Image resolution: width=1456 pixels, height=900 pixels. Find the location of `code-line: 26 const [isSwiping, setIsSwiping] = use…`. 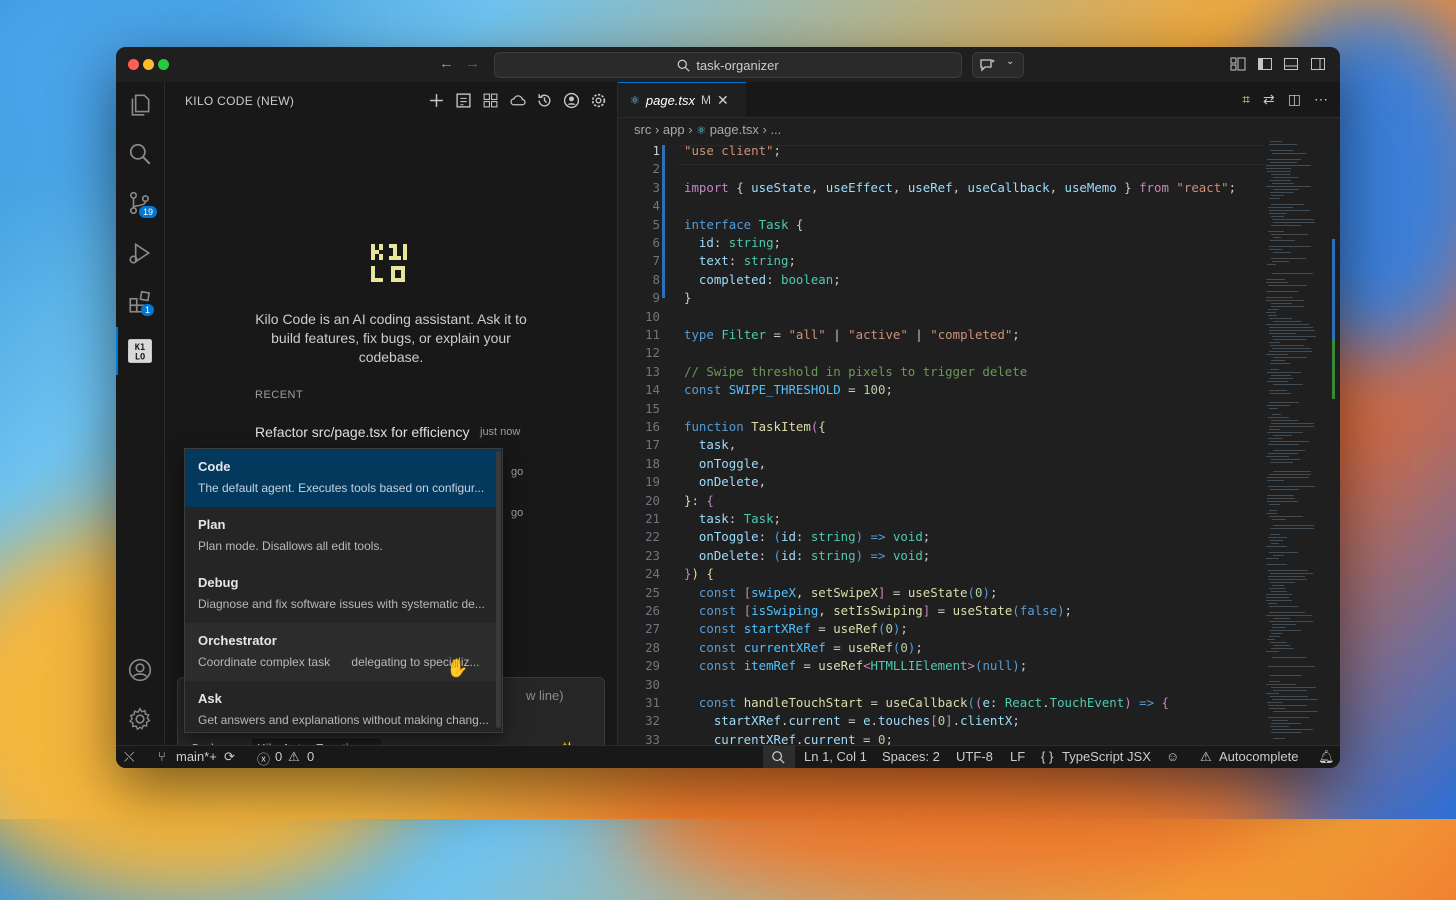

code-line: 26 const [isSwiping, setIsSwiping] = use… is located at coordinates (941, 612).